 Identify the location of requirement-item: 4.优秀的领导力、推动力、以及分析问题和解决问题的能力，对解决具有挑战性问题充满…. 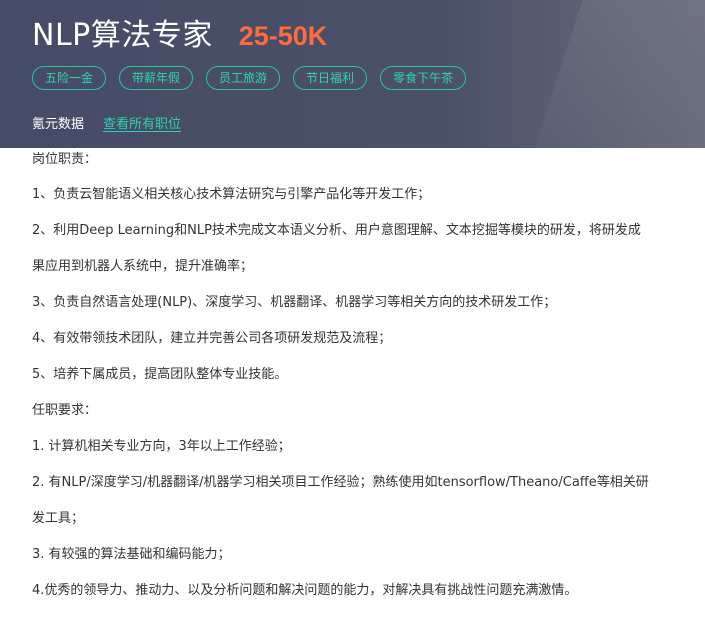
(305, 590).